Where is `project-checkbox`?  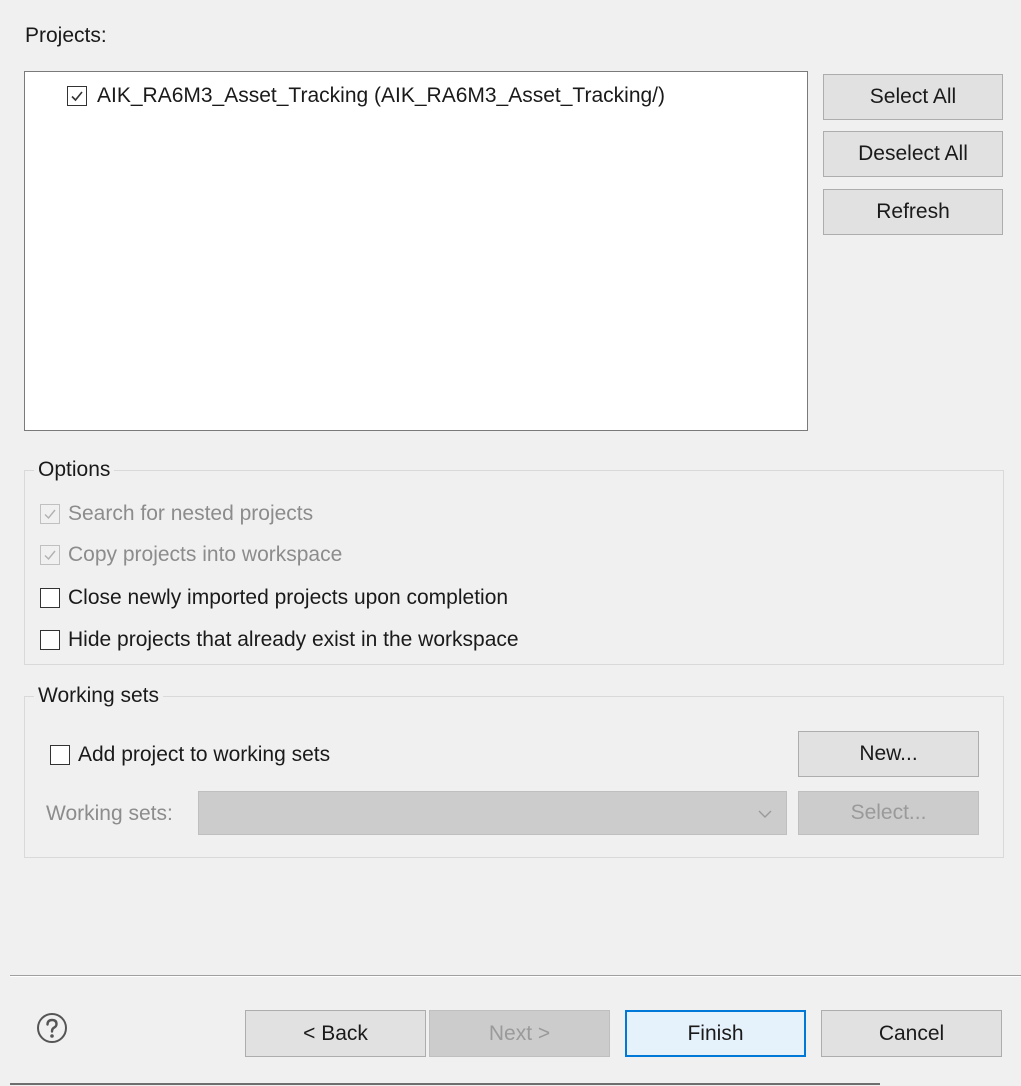
project-checkbox is located at coordinates (77, 96).